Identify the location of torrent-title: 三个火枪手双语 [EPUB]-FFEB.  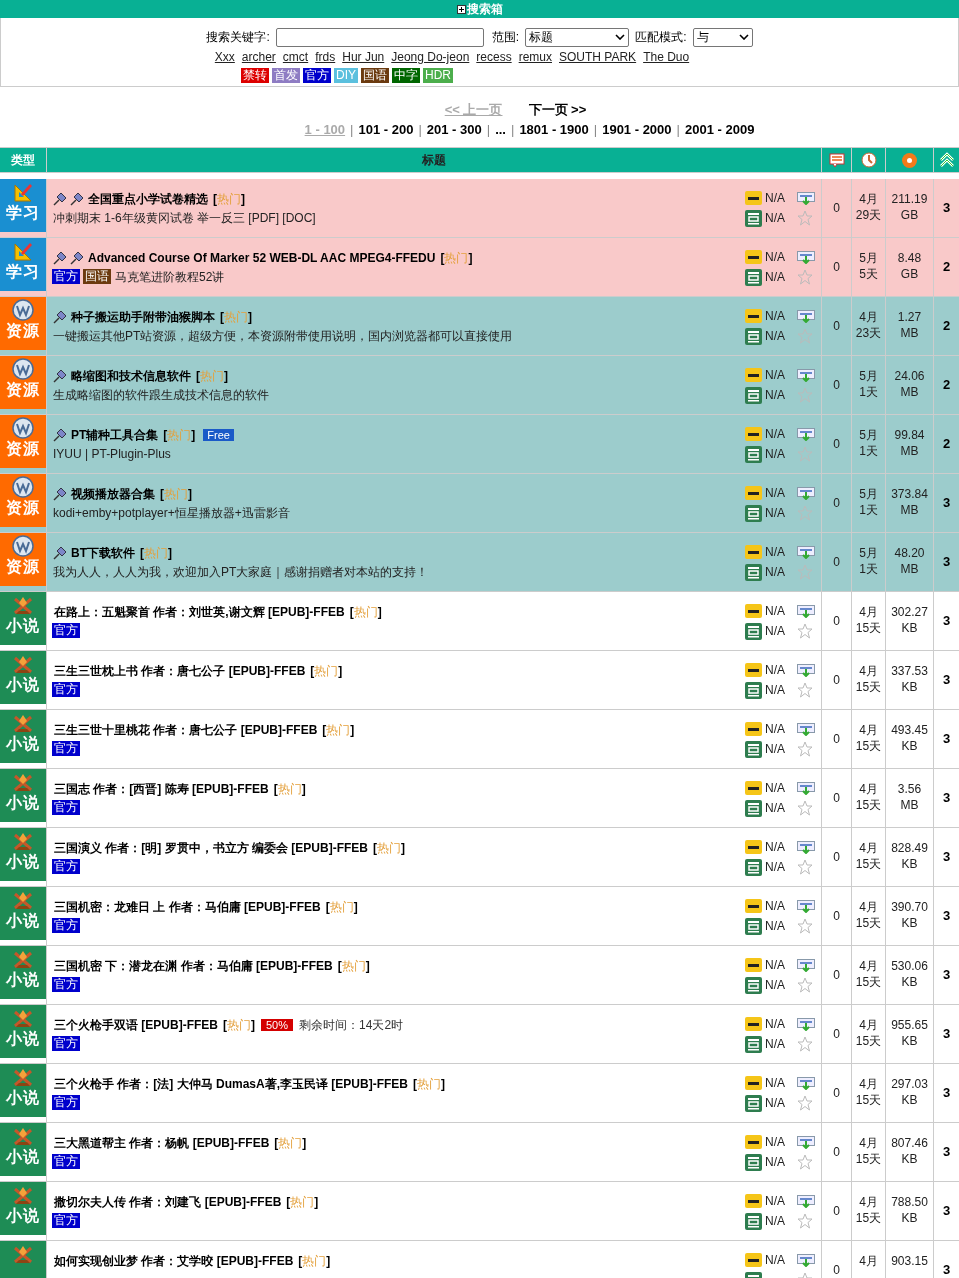
(136, 1024).